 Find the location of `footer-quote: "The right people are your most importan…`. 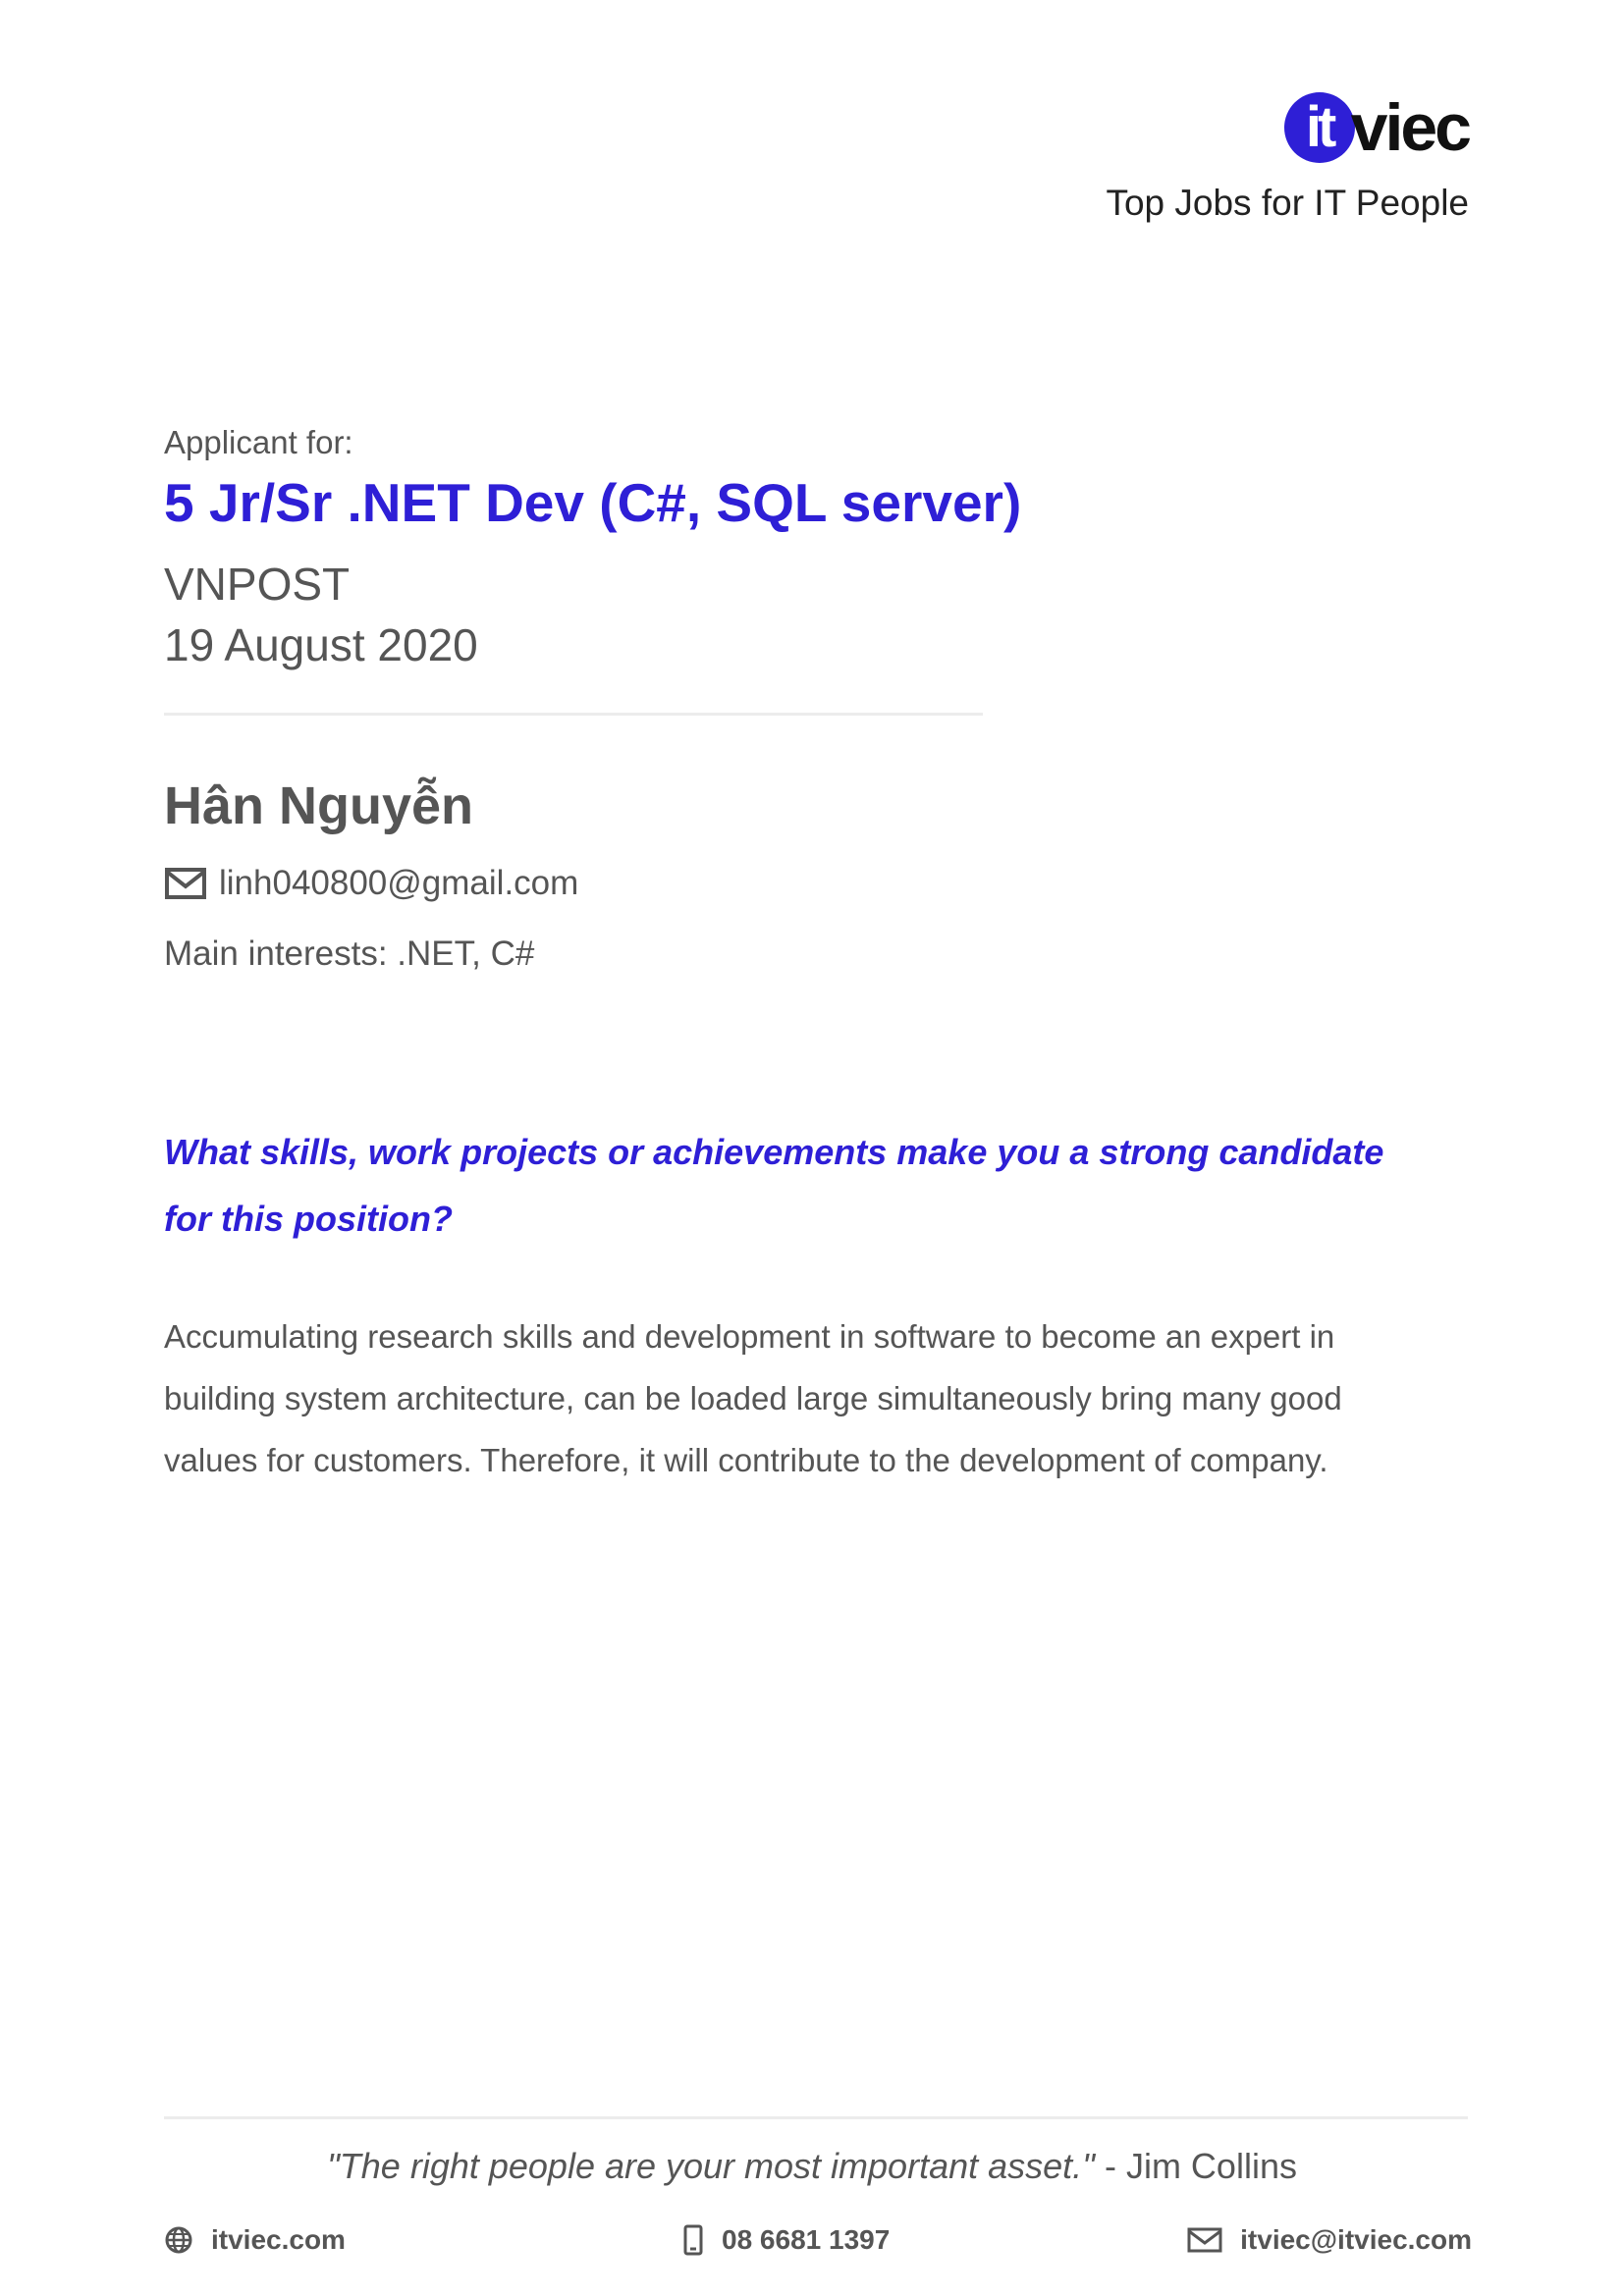

footer-quote: "The right people are your most importan… is located at coordinates (812, 2166).